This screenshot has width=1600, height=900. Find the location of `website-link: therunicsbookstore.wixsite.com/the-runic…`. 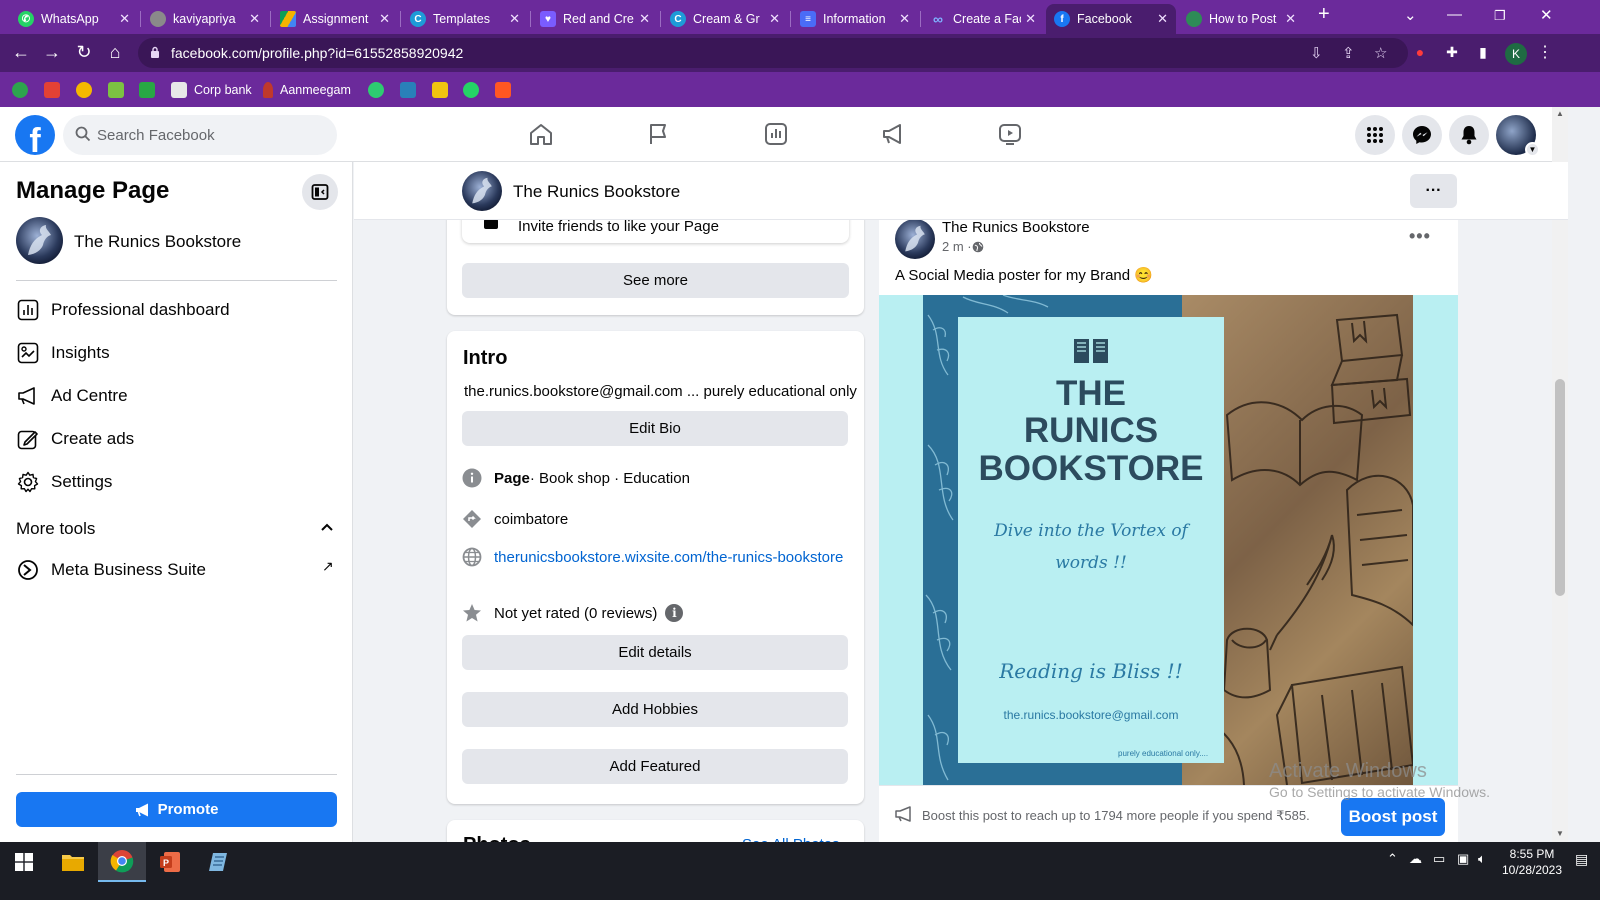

website-link: therunicsbookstore.wixsite.com/the-runic… is located at coordinates (668, 557).